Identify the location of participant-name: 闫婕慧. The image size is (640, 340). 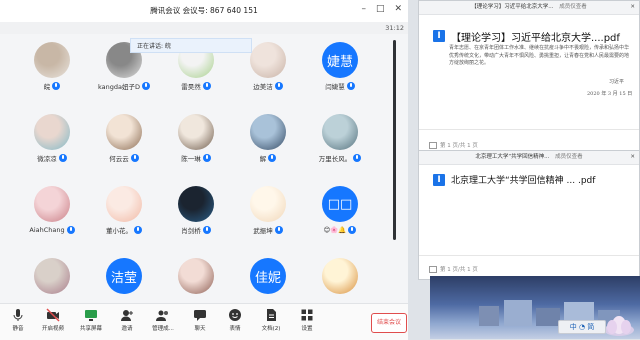
(335, 86).